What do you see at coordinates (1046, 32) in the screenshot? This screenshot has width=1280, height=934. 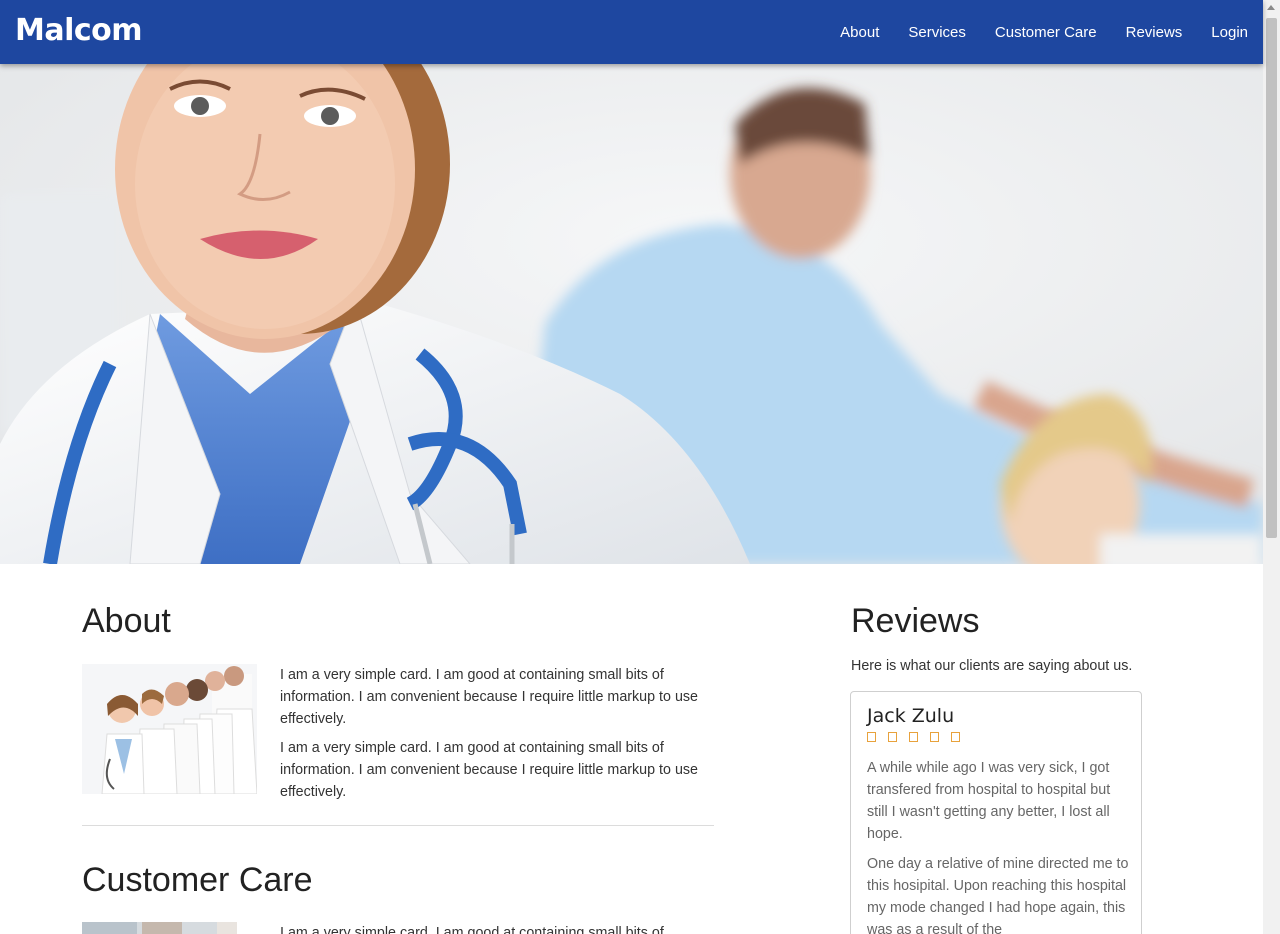 I see `nav-link-customer-care: Customer Care` at bounding box center [1046, 32].